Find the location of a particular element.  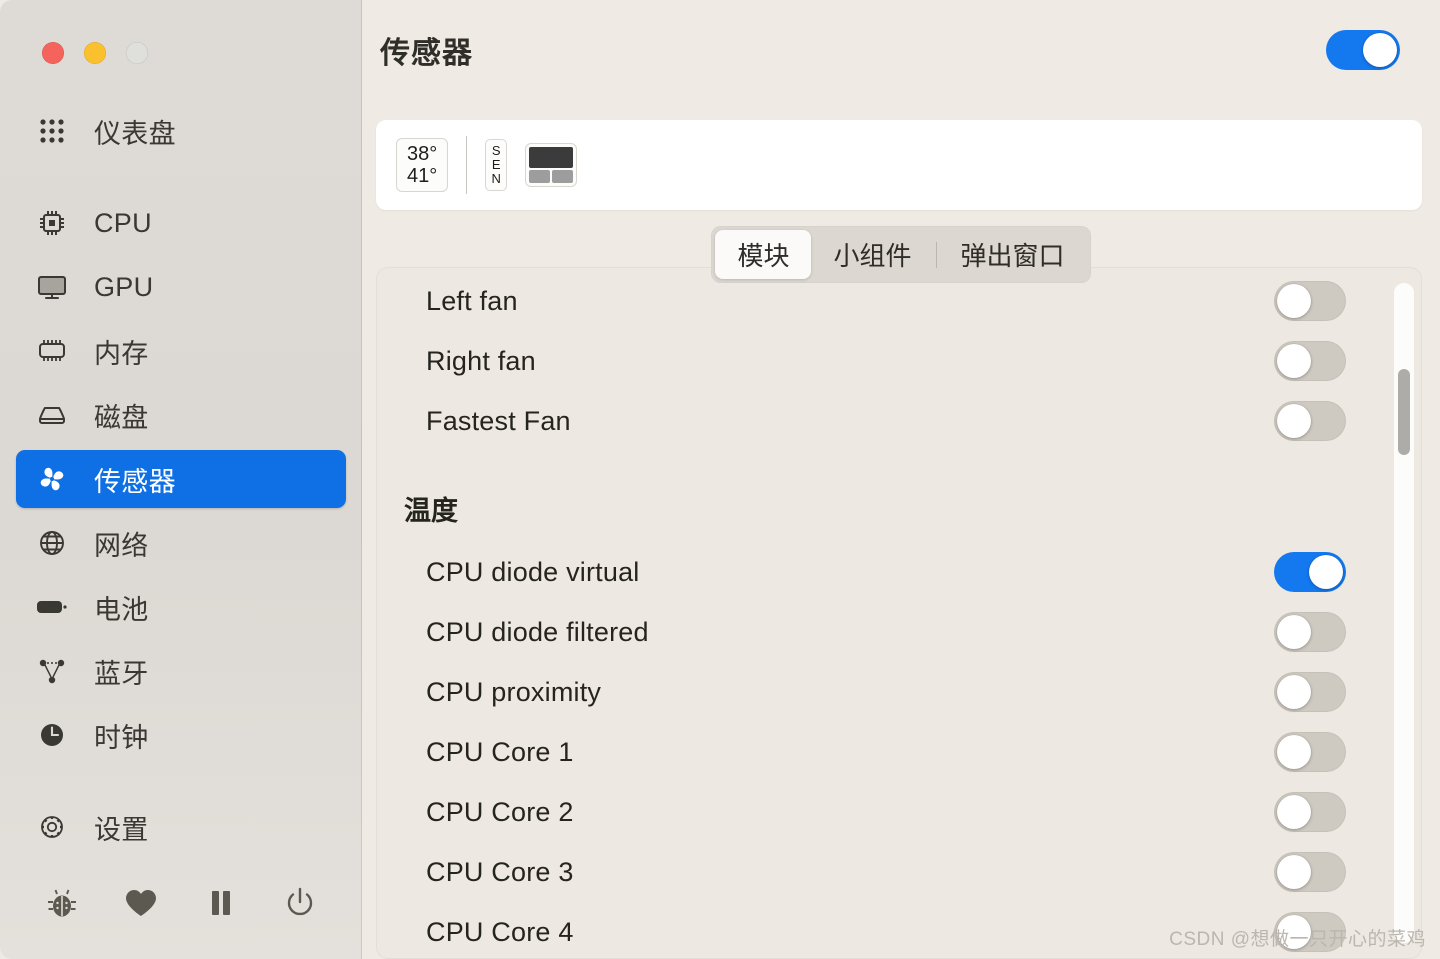

sen-letter-3: N is located at coordinates (496, 178).